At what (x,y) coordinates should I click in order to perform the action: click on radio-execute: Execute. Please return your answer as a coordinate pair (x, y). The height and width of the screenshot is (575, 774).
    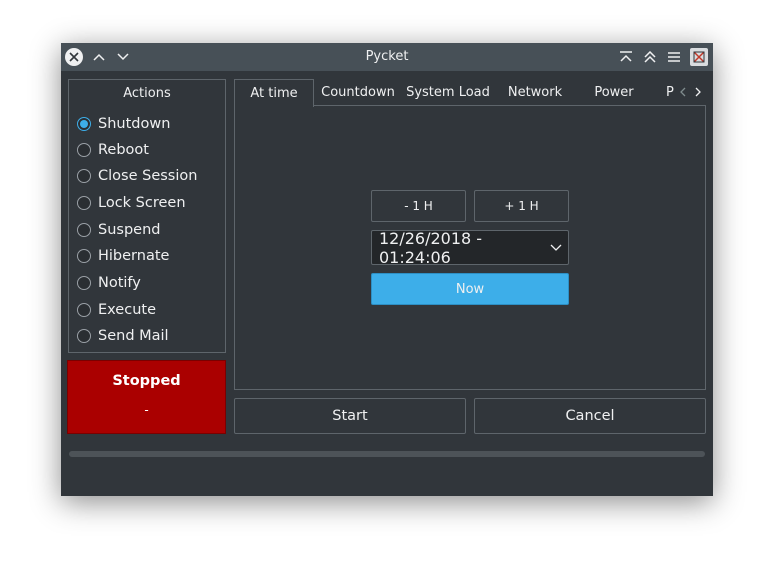
    Looking at the image, I should click on (116, 310).